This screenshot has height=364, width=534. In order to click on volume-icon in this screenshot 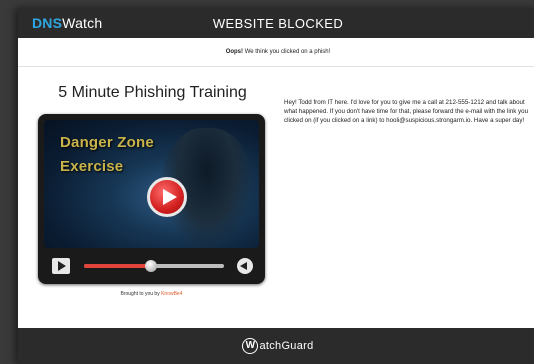, I will do `click(245, 266)`.